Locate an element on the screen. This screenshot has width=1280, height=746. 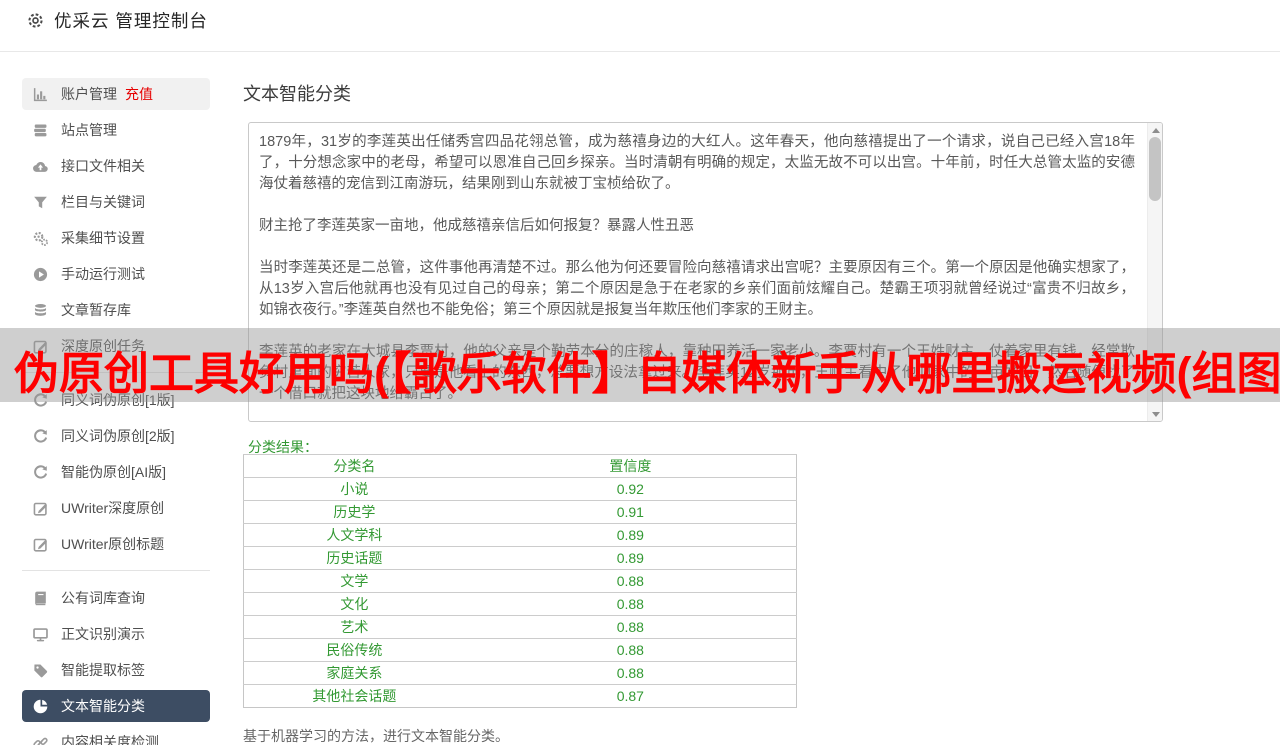
sidebar-item-interface-files: 接口文件相关 is located at coordinates (116, 166).